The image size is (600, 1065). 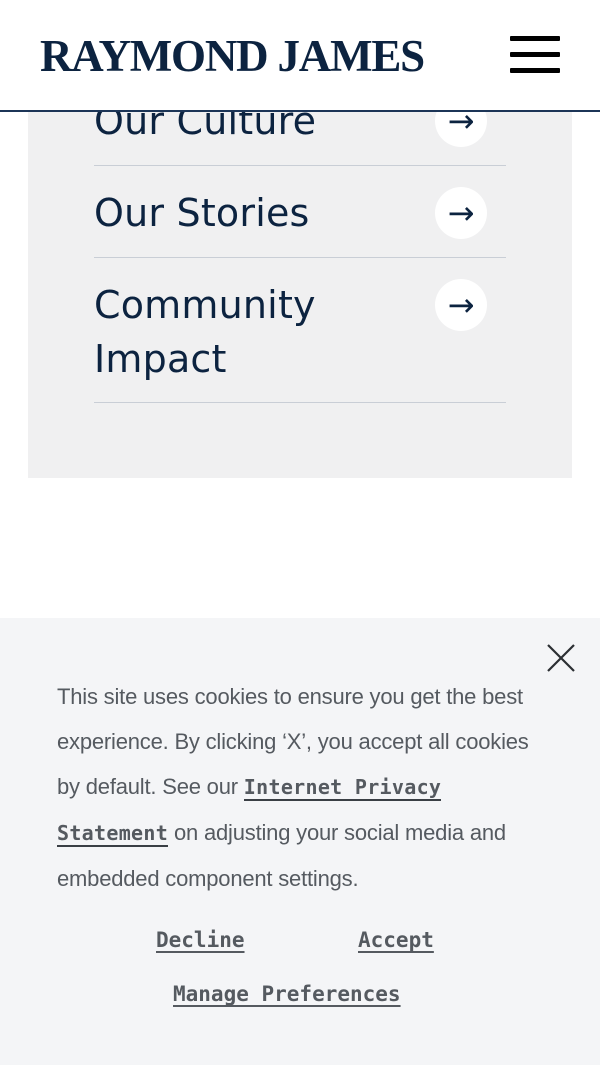 I want to click on close-icon-graphic, so click(x=561, y=658).